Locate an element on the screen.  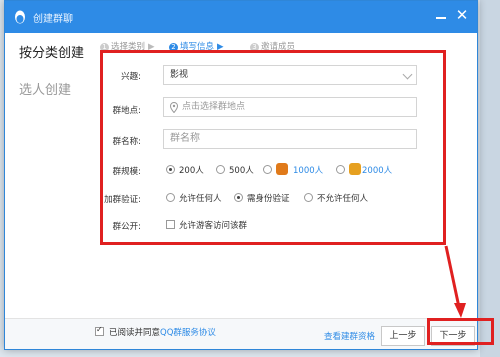
agree-text: 已阅读并同意QQ群服务协议 is located at coordinates (162, 333).